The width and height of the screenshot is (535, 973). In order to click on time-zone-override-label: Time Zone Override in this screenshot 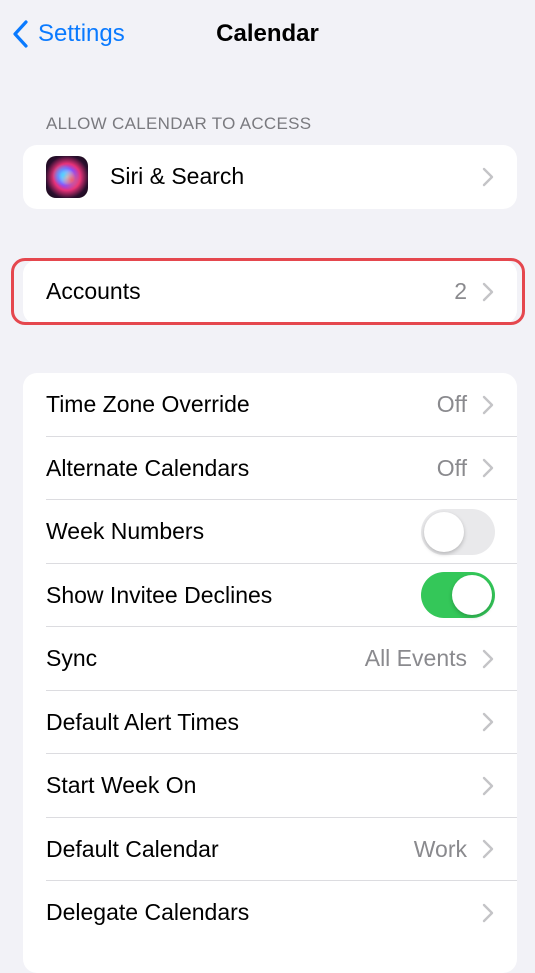, I will do `click(148, 404)`.